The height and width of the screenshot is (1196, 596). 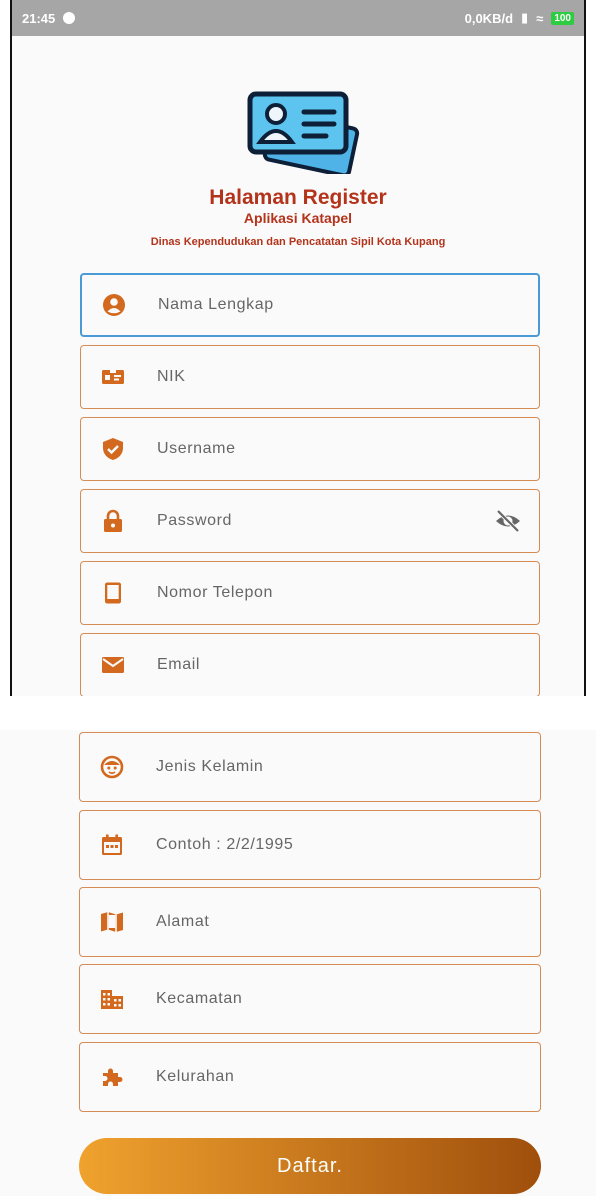 What do you see at coordinates (113, 521) in the screenshot?
I see `lock-icon` at bounding box center [113, 521].